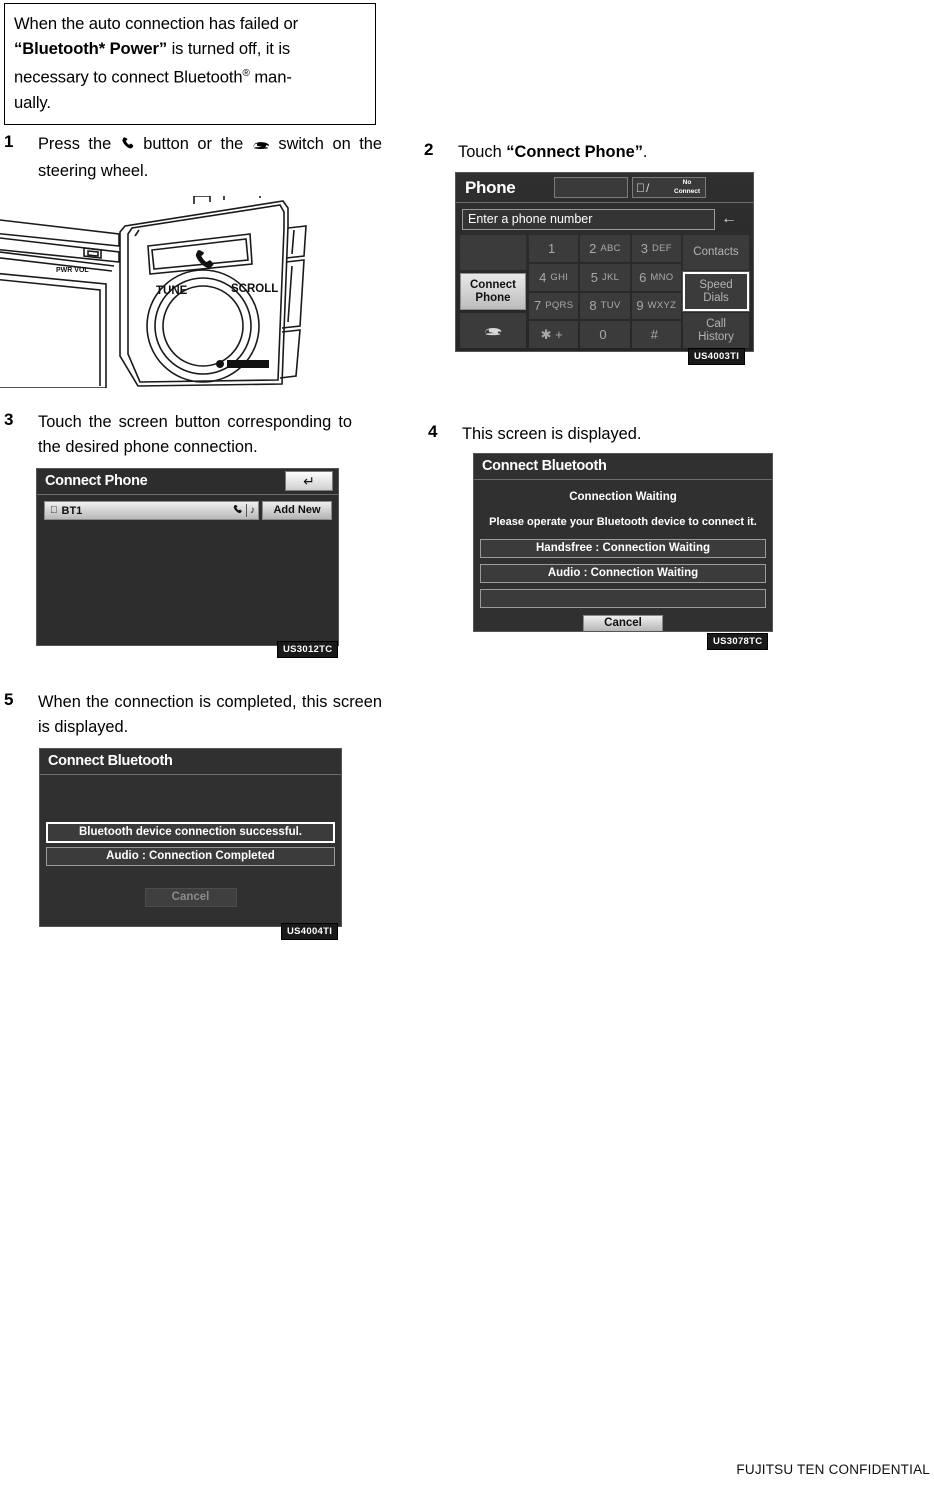  What do you see at coordinates (297, 510) in the screenshot?
I see `add-new-button: Add New` at bounding box center [297, 510].